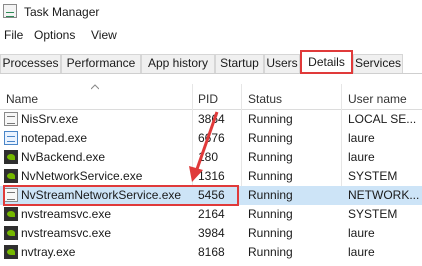 The height and width of the screenshot is (266, 422). I want to click on menu-view: View, so click(104, 35).